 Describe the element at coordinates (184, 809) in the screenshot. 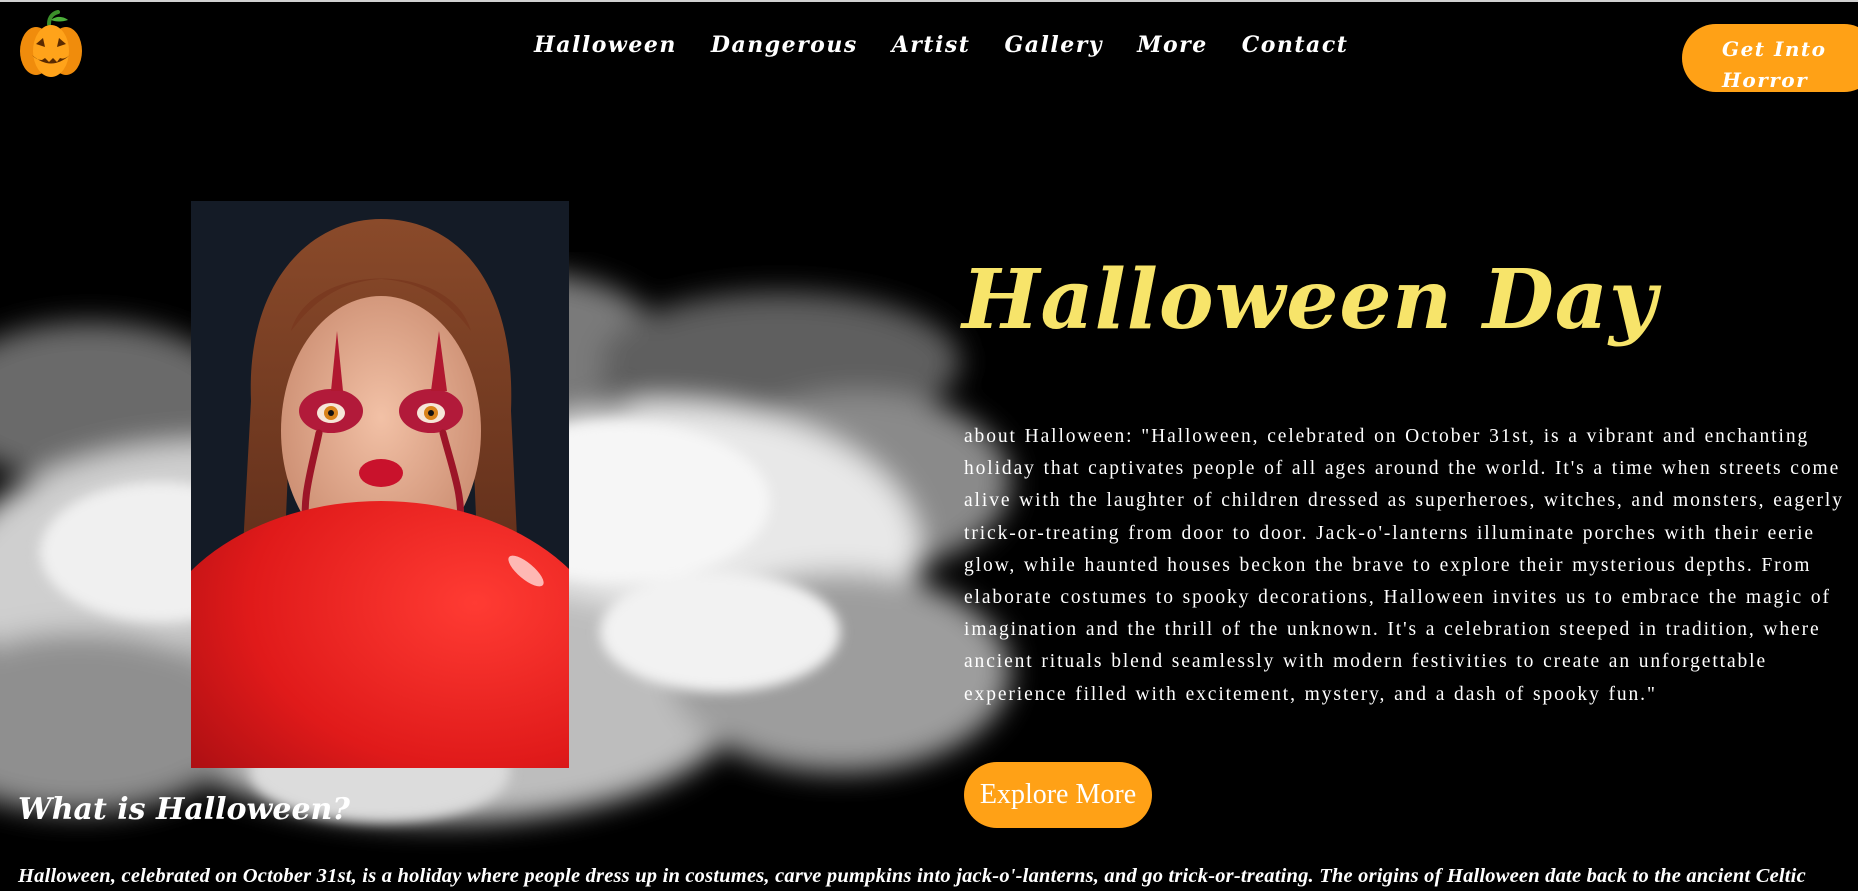

I see `section-heading: What is Halloween?` at that location.